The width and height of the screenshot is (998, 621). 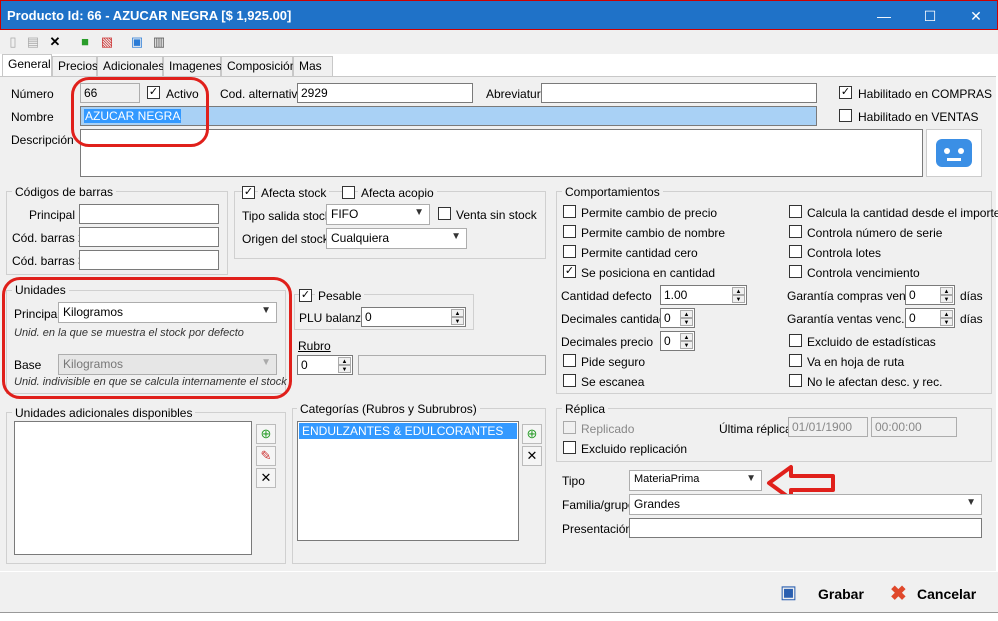 What do you see at coordinates (385, 93) in the screenshot?
I see `codalt-field: 2929` at bounding box center [385, 93].